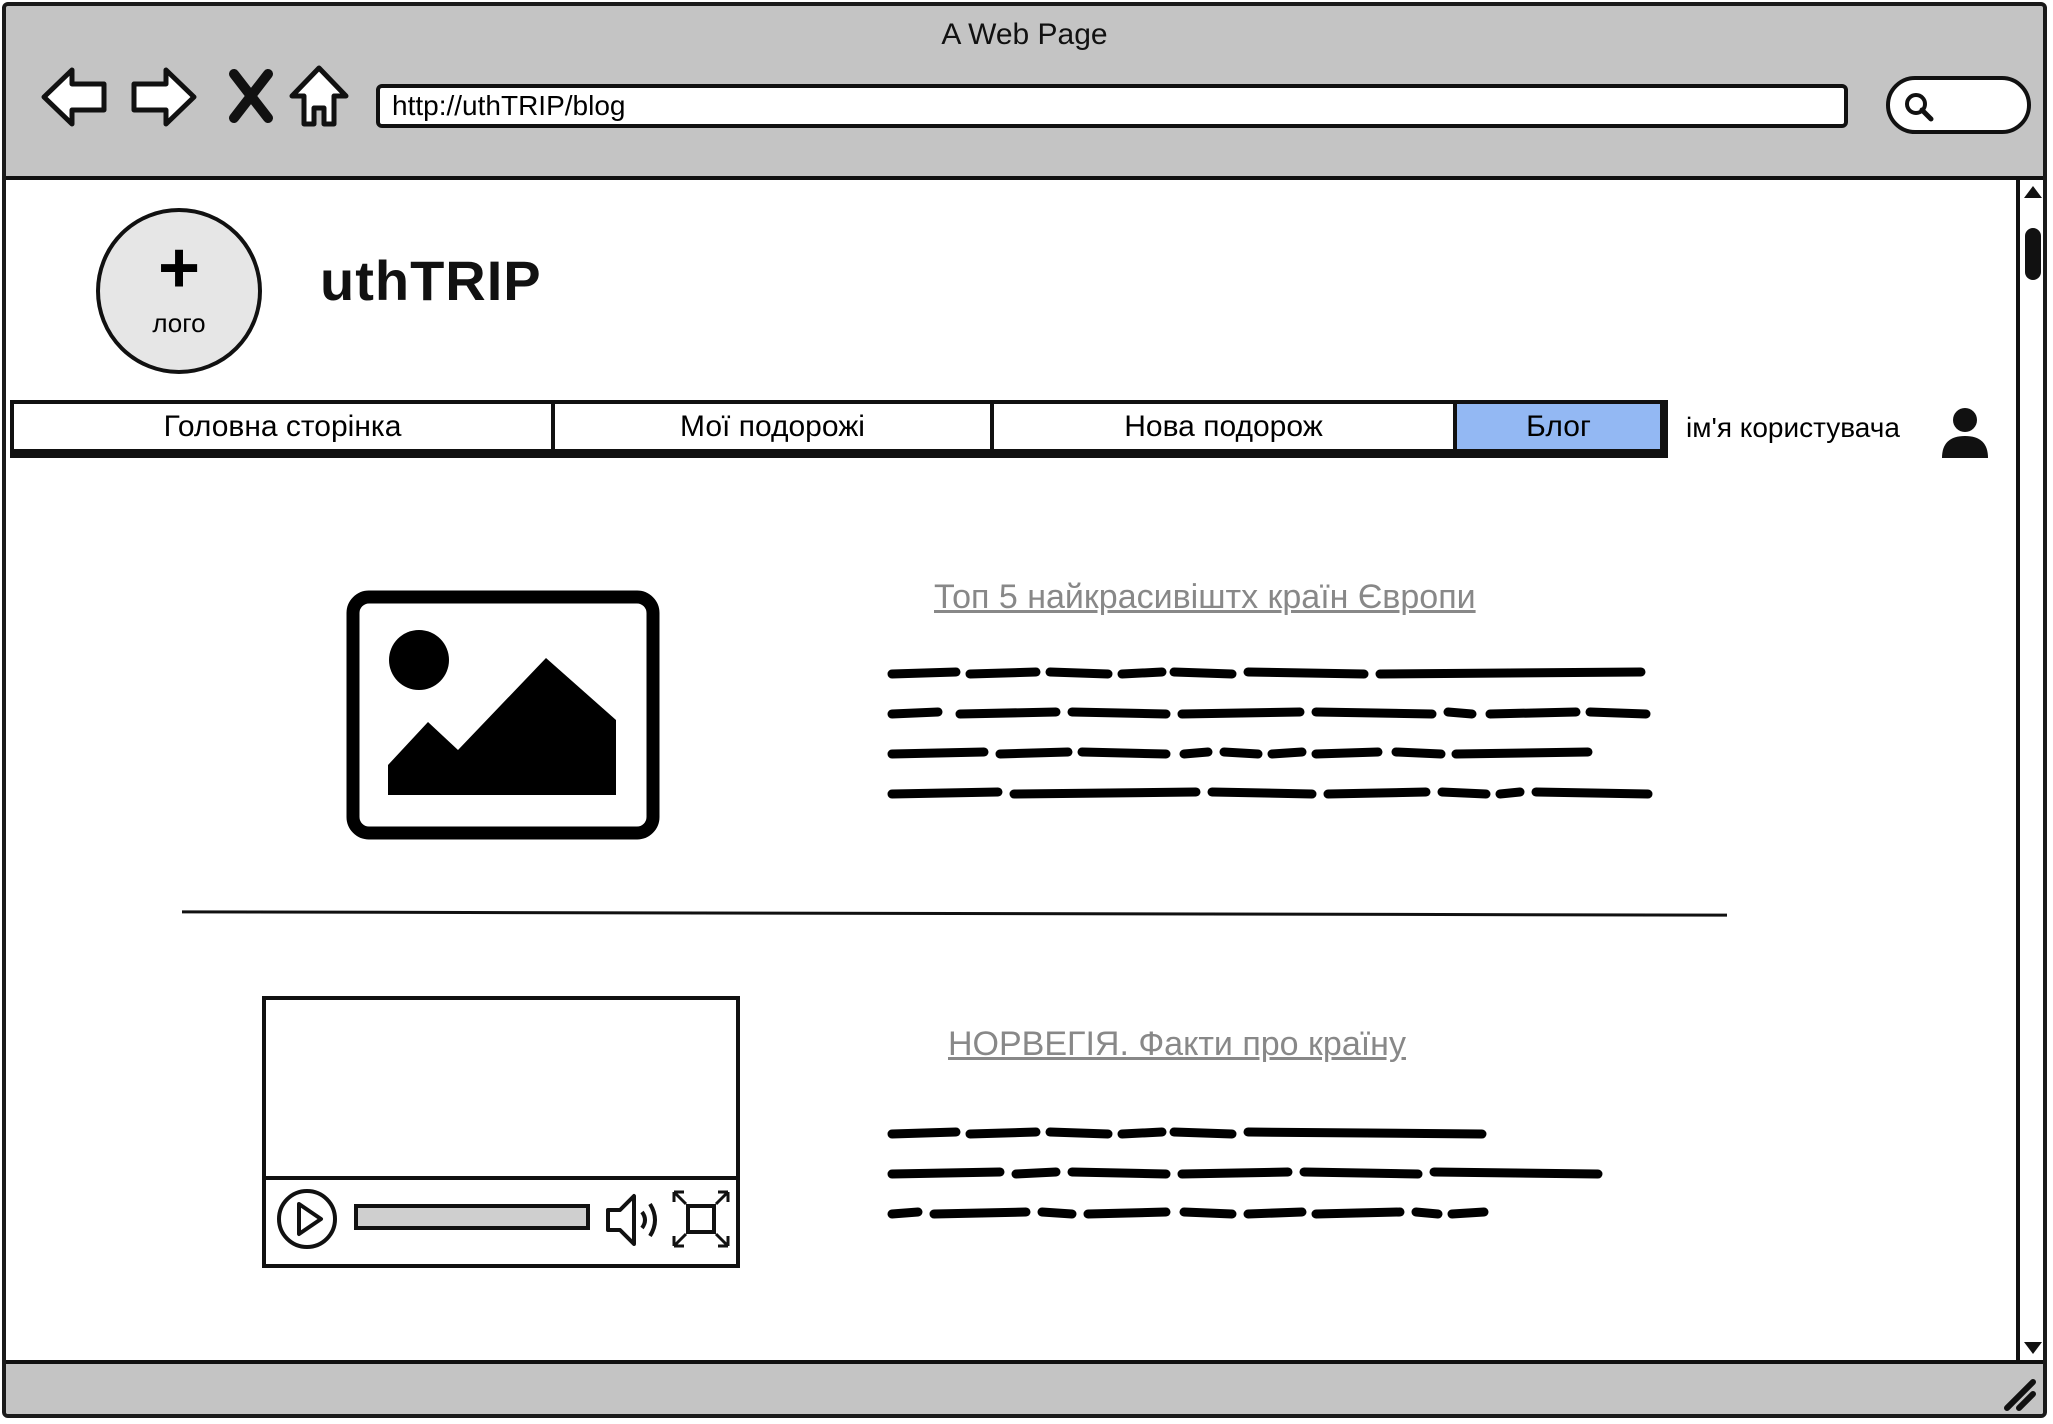  What do you see at coordinates (282, 429) in the screenshot?
I see `nav-tab-home: Головна сторінка` at bounding box center [282, 429].